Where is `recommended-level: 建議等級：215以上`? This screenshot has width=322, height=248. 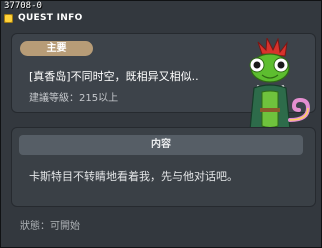 recommended-level: 建議等級：215以上 is located at coordinates (74, 98).